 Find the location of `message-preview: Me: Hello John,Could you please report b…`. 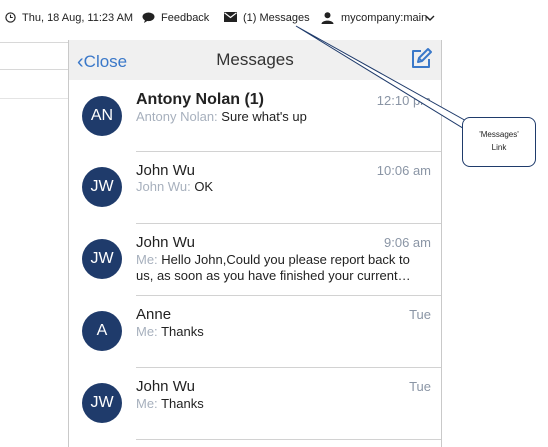

message-preview: Me: Hello John,Could you please report b… is located at coordinates (278, 268).